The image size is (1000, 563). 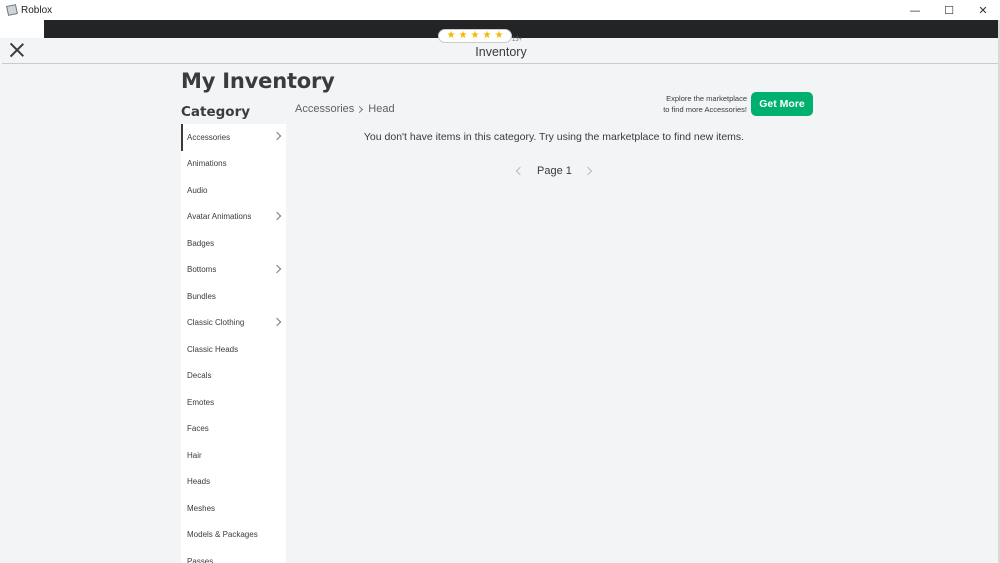 What do you see at coordinates (216, 323) in the screenshot?
I see `category-item-label: Classic Clothing` at bounding box center [216, 323].